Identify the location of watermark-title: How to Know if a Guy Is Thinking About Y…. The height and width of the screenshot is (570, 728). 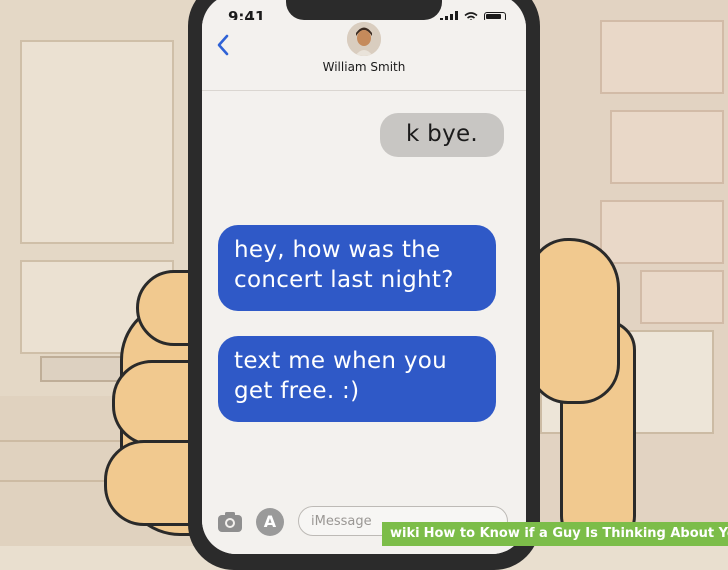
(575, 533).